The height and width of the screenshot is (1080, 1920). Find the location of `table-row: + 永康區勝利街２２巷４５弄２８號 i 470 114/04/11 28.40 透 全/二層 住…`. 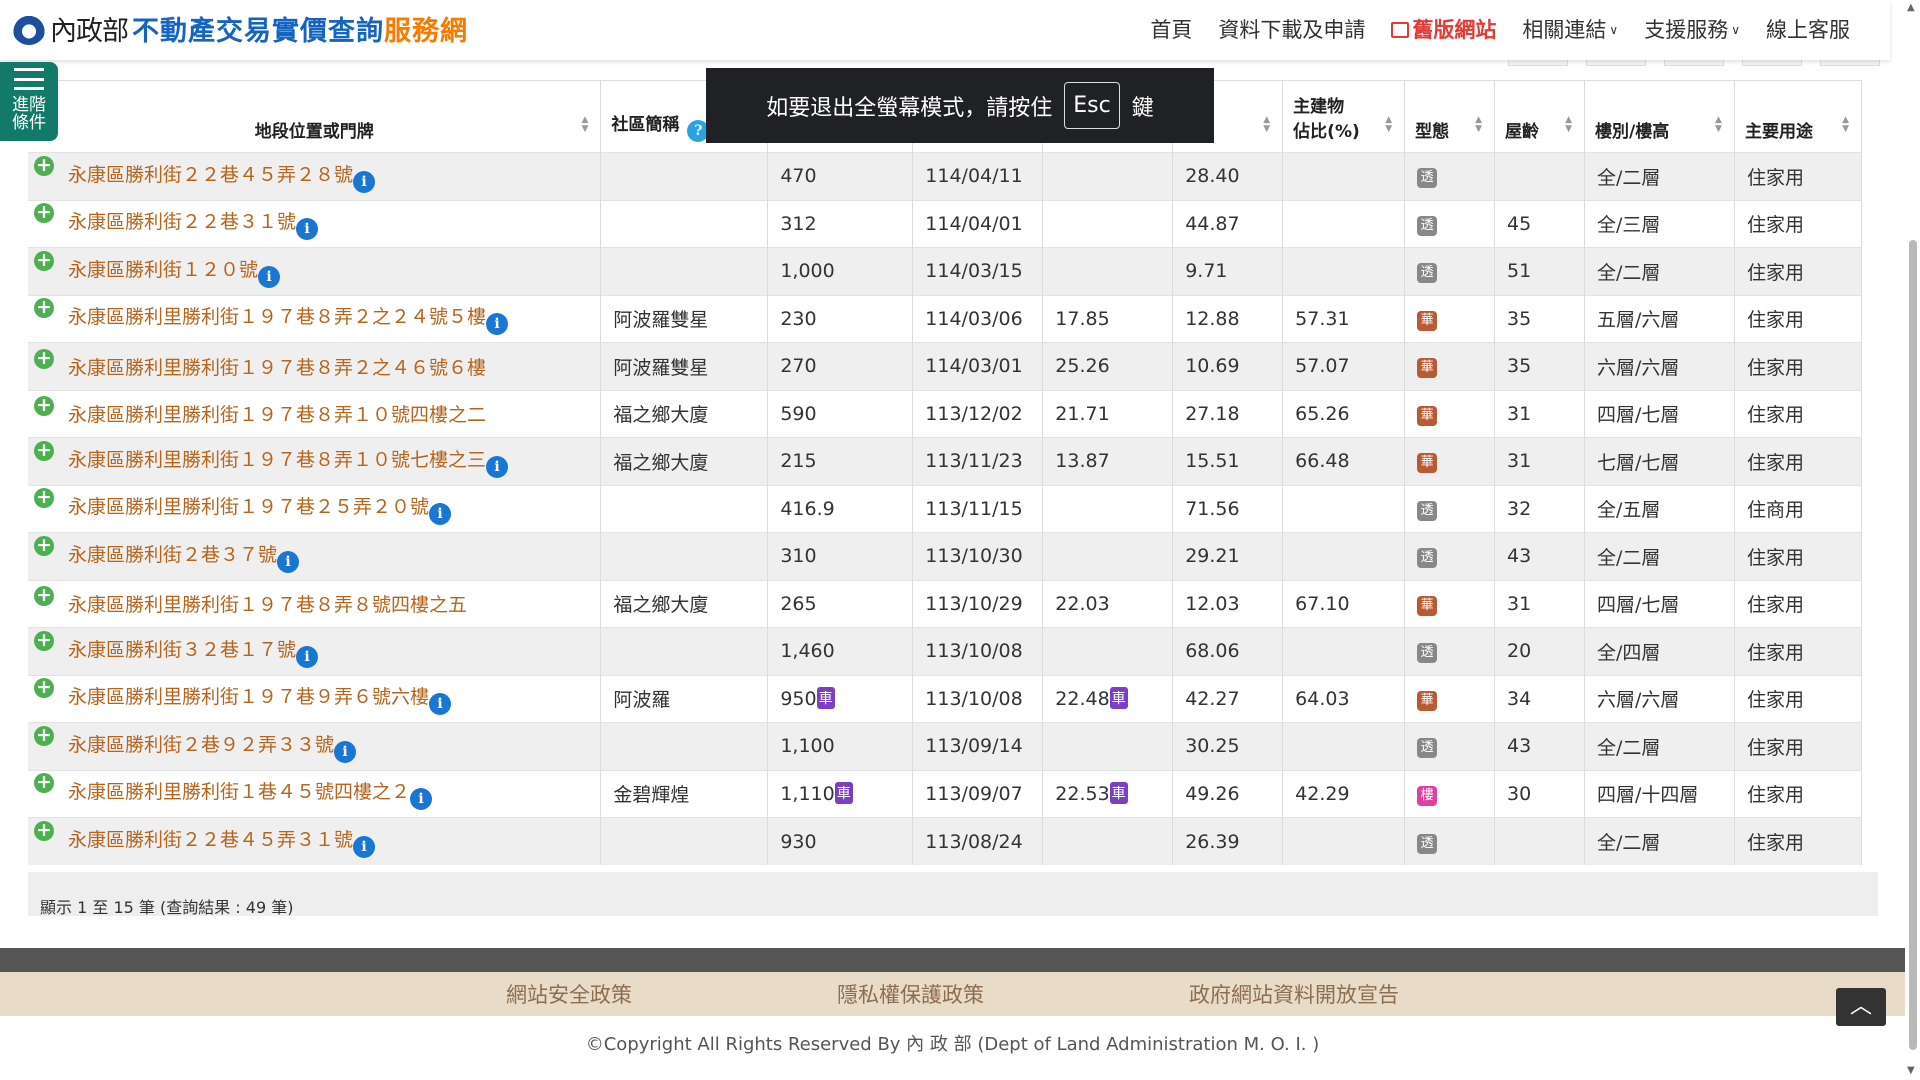

table-row: + 永康區勝利街２２巷４５弄２８號 i 470 114/04/11 28.40 透 全/二層 住… is located at coordinates (945, 176).